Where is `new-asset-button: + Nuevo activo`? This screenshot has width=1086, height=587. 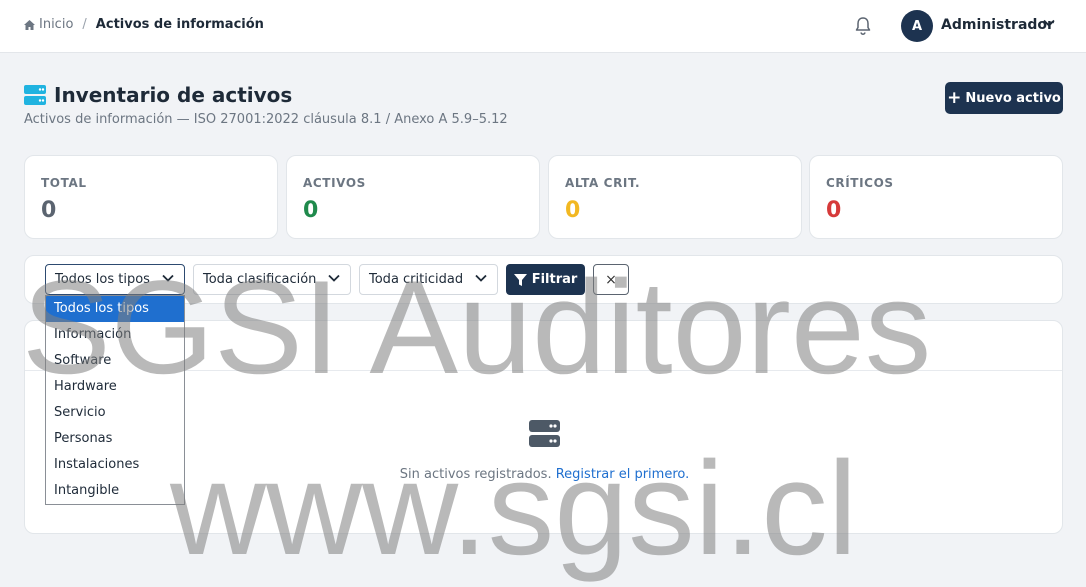
new-asset-button: + Nuevo activo is located at coordinates (1004, 98).